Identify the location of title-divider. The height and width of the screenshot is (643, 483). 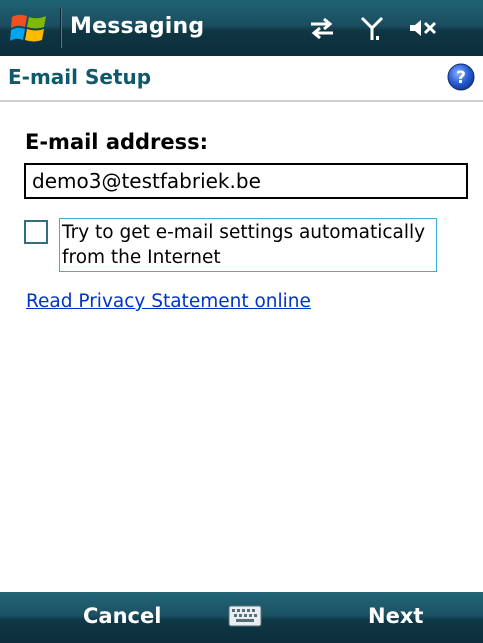
(61, 28).